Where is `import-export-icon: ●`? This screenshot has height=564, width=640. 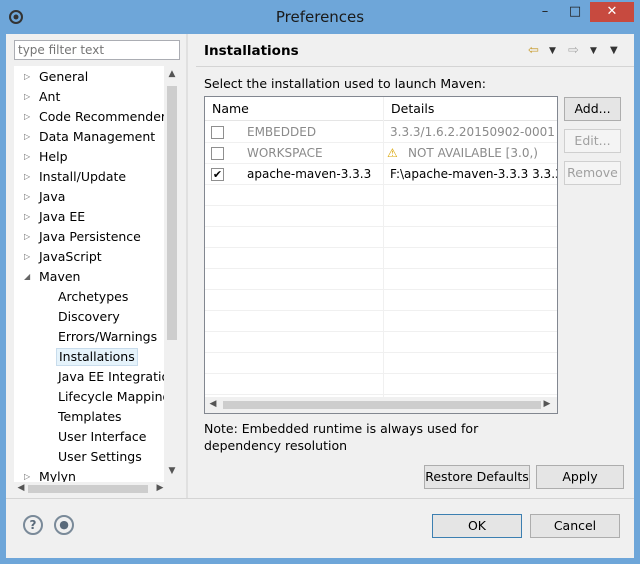
import-export-icon: ● is located at coordinates (64, 525).